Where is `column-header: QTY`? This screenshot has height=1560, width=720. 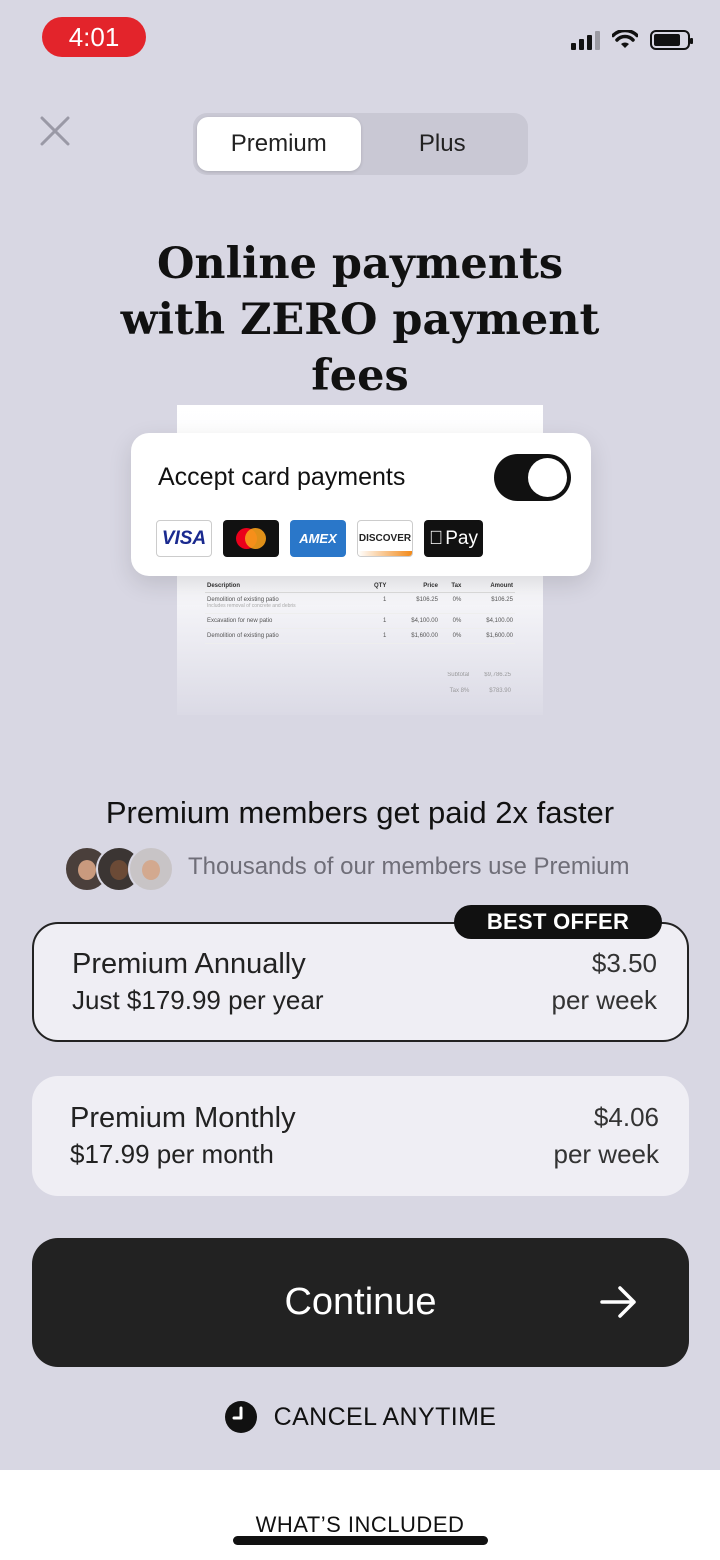 column-header: QTY is located at coordinates (374, 586).